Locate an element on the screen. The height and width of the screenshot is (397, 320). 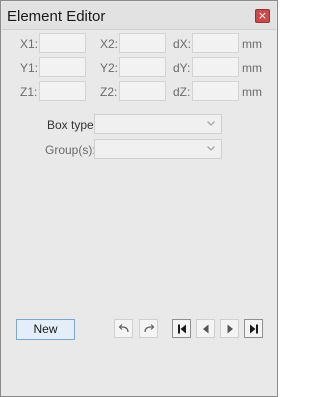
previous-record-icon is located at coordinates (206, 329).